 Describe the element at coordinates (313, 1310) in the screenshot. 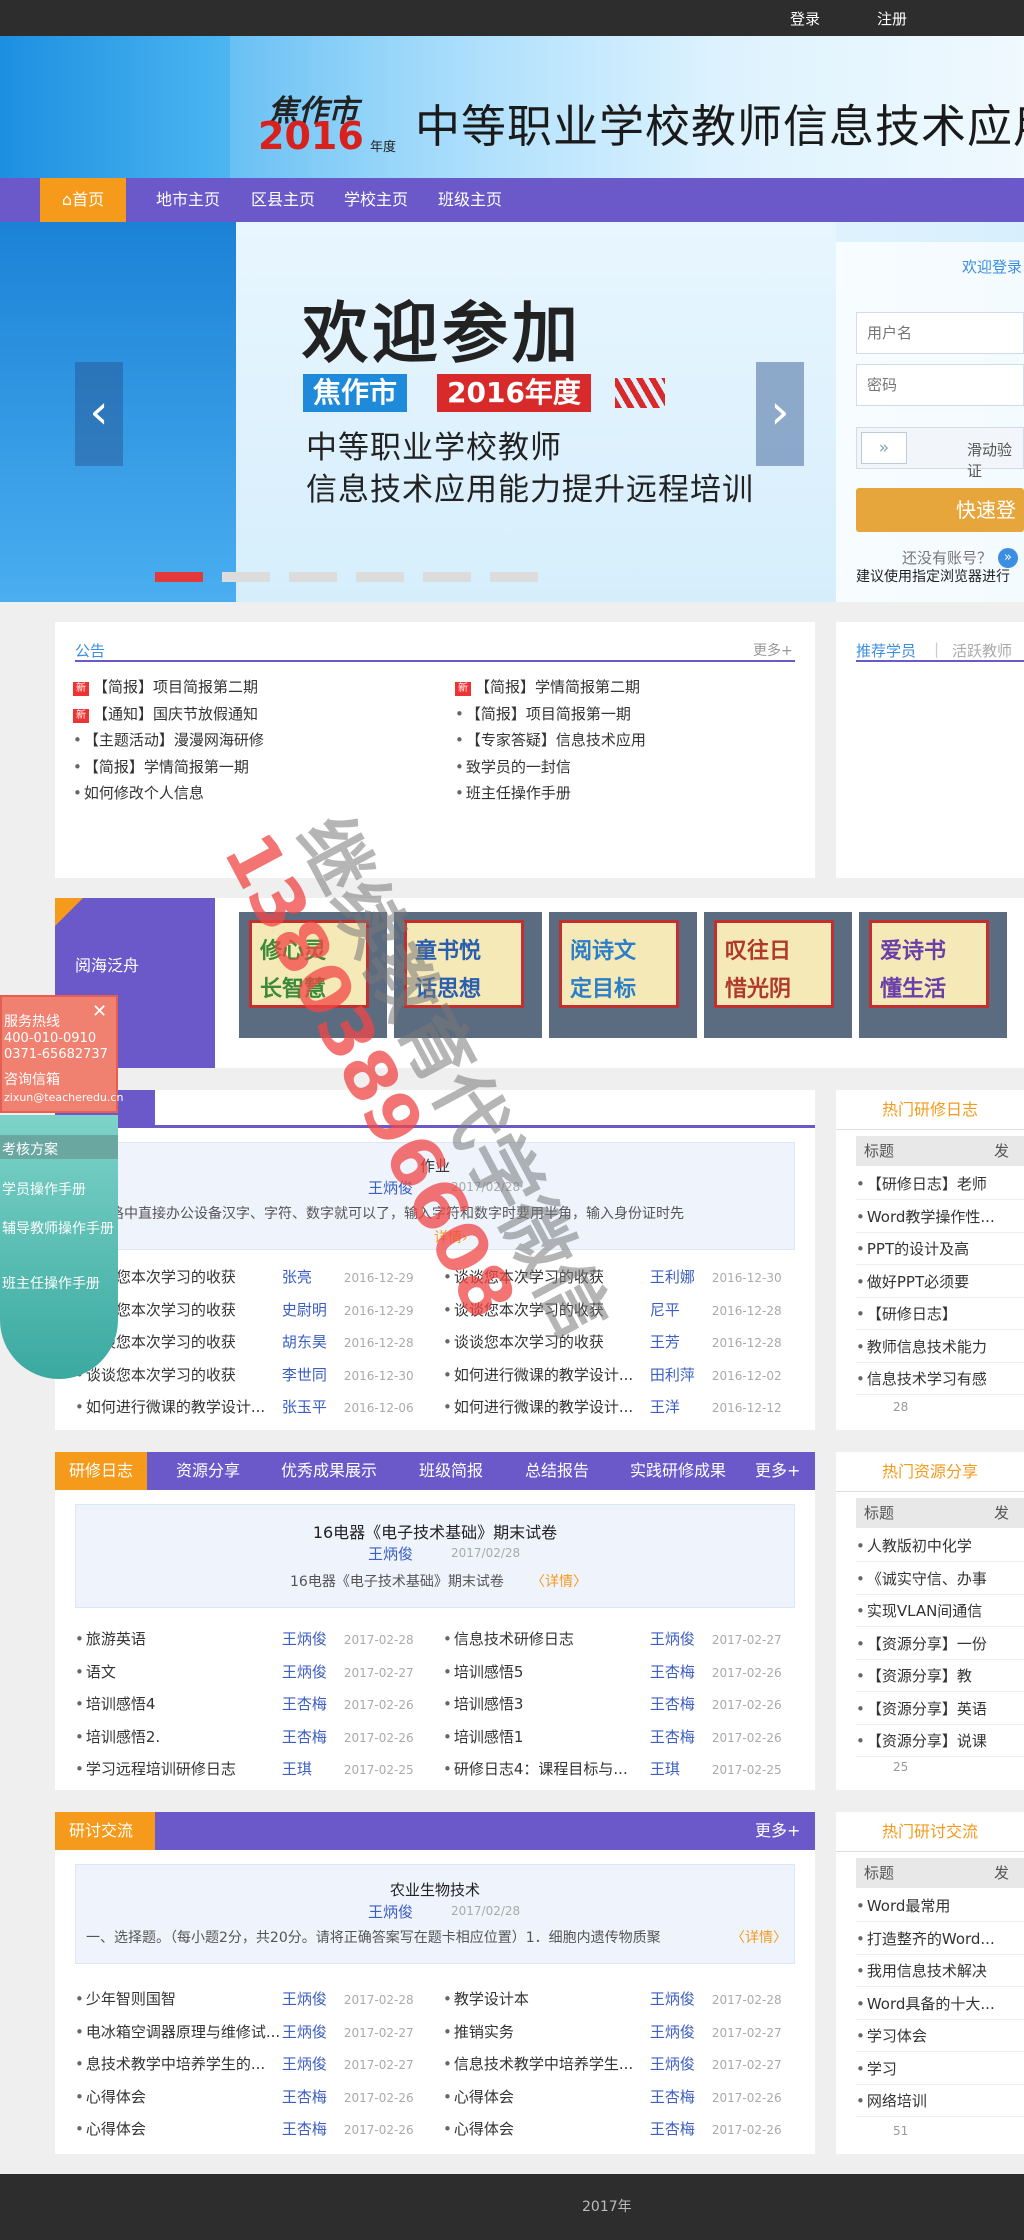

I see `list-item-author: 史尉明` at that location.